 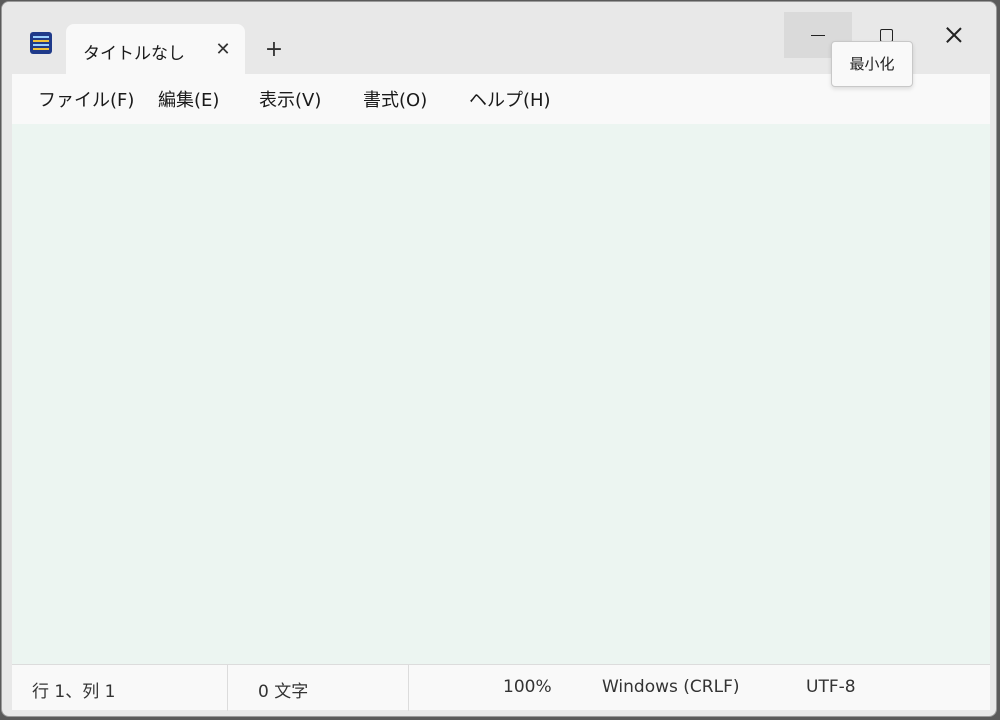 What do you see at coordinates (290, 99) in the screenshot?
I see `menu-view: 表示(V)` at bounding box center [290, 99].